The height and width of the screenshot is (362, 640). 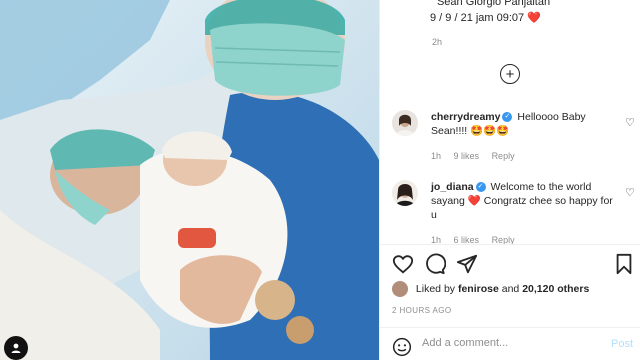 I want to click on likes-middle: and, so click(x=510, y=288).